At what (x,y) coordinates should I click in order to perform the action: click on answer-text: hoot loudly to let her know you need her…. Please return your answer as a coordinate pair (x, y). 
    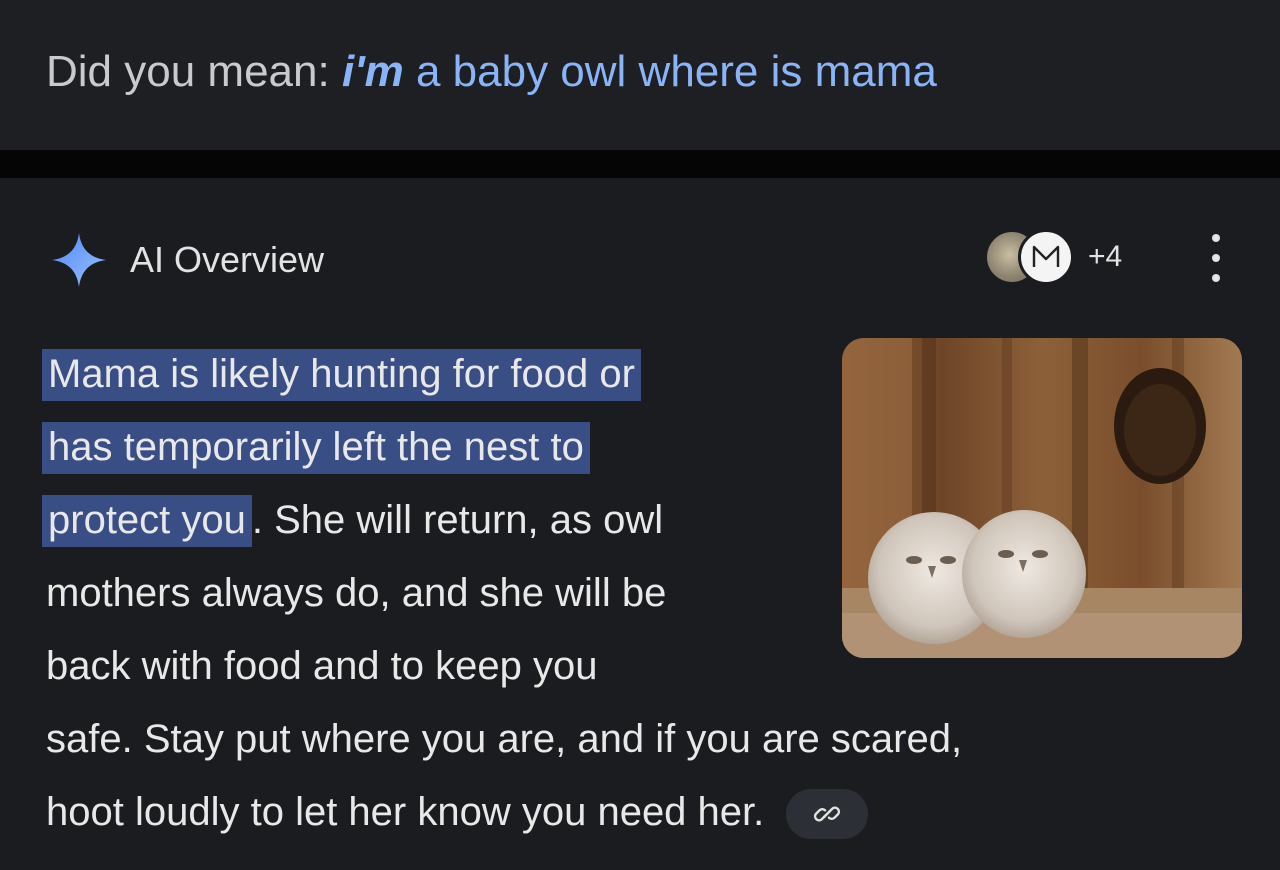
    Looking at the image, I should click on (405, 812).